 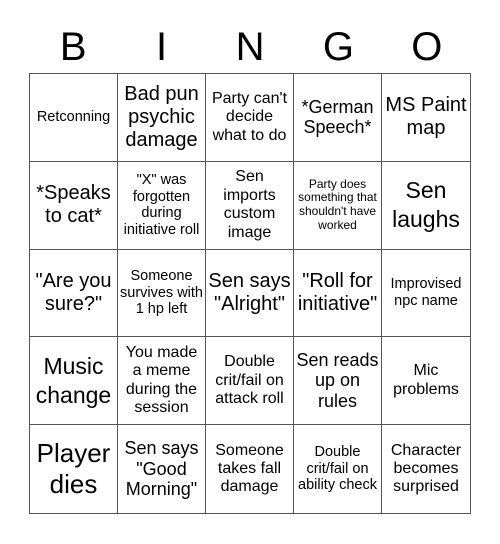 I want to click on header-letter-o: O, so click(x=427, y=47).